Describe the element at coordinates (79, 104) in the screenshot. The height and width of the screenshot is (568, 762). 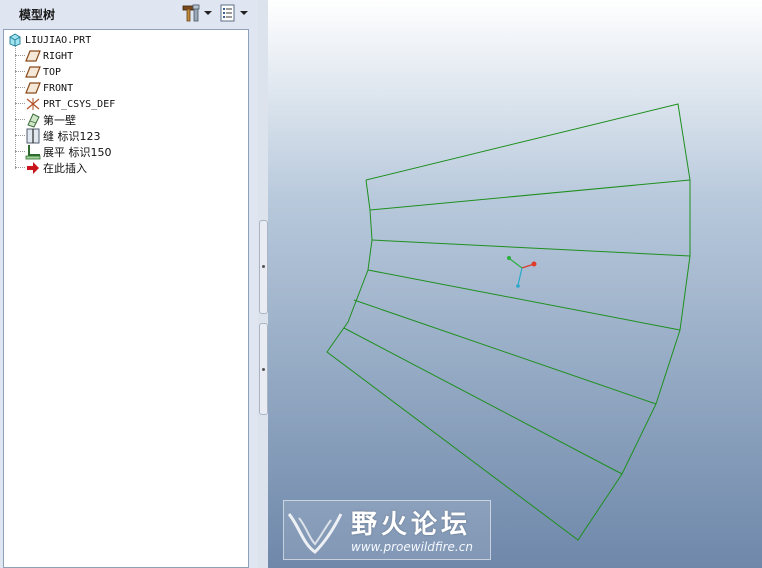
I see `tree-item-label: PRT_CSYS_DEF` at that location.